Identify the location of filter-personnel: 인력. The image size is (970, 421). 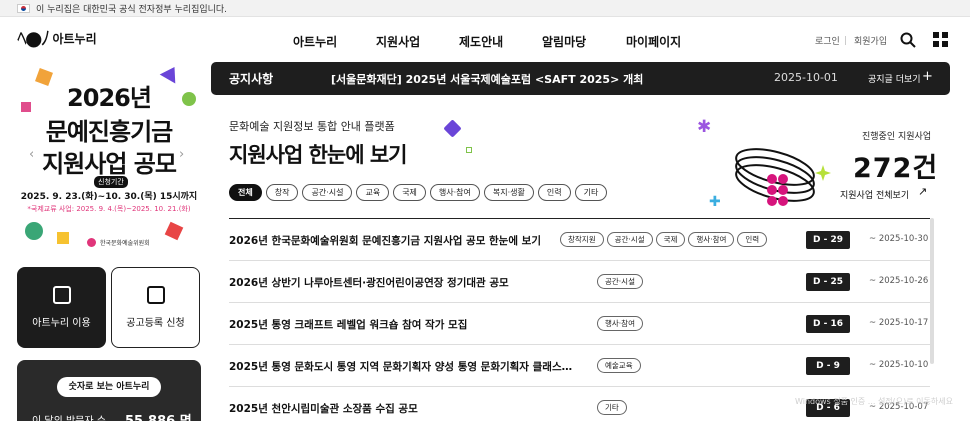
(554, 192).